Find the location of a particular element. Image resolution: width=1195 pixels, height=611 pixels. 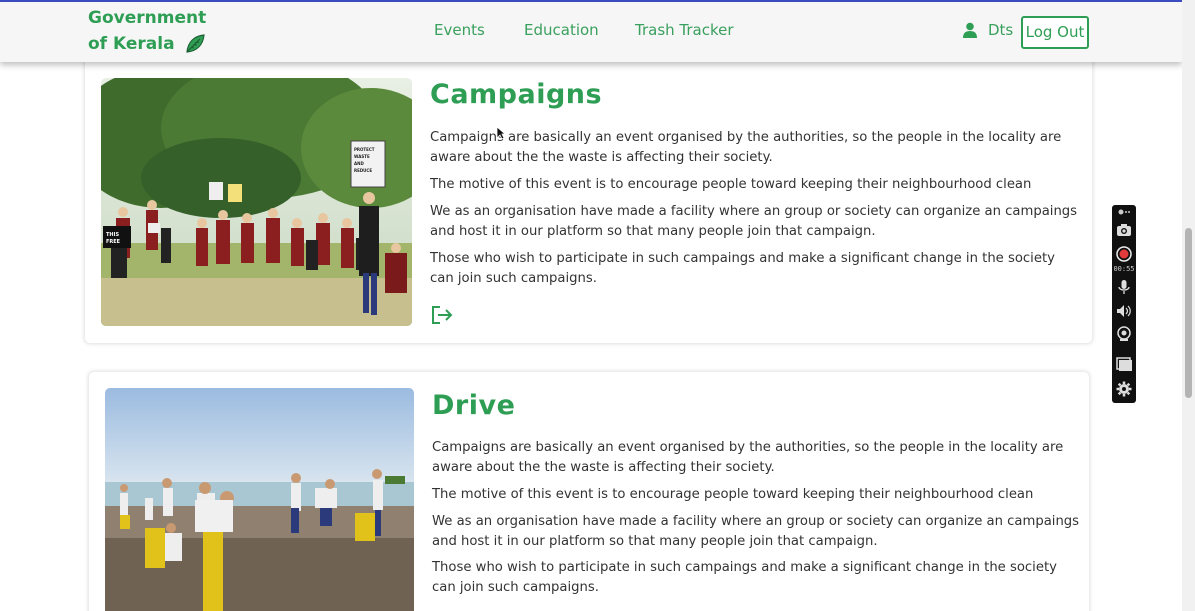

record-icon is located at coordinates (1124, 254).